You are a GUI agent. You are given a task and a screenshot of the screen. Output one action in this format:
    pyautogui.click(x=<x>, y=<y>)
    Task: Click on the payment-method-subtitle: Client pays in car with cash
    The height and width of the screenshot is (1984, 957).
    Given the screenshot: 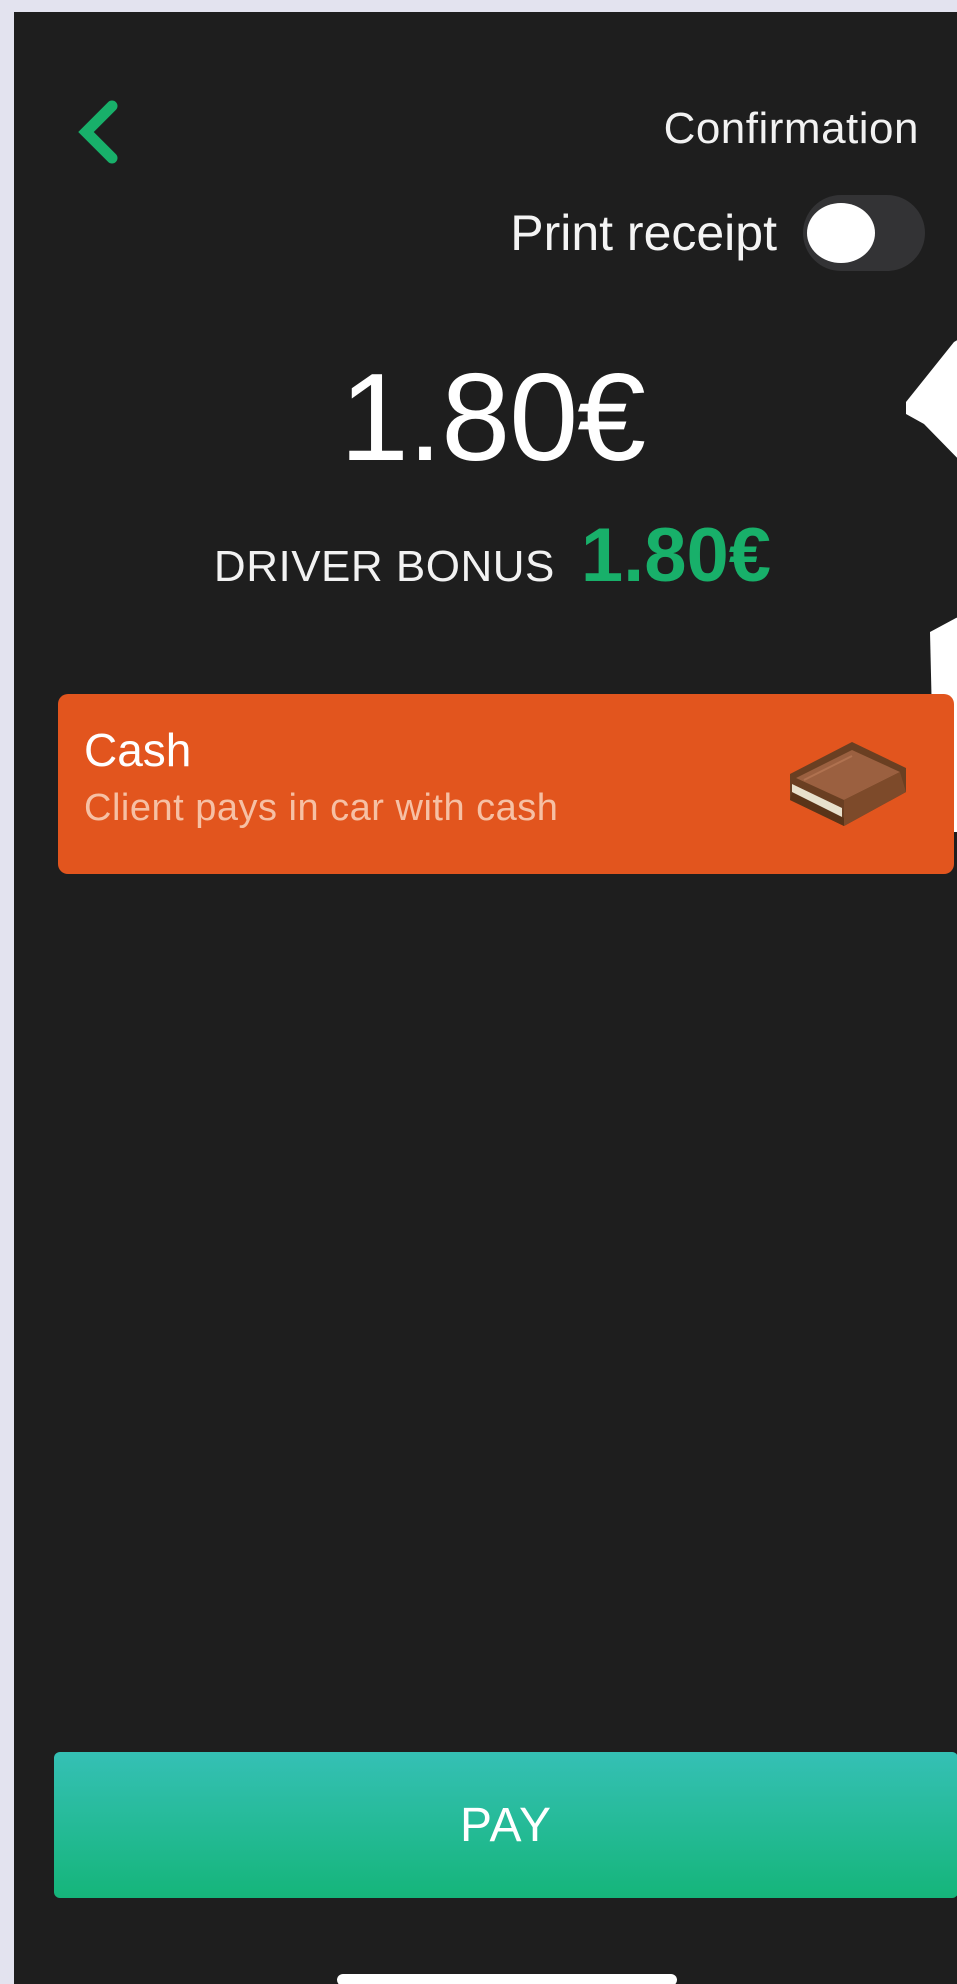 What is the action you would take?
    pyautogui.click(x=321, y=808)
    